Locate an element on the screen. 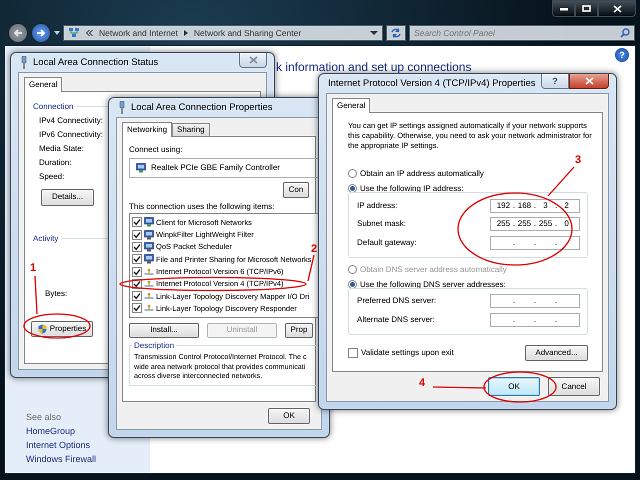 The image size is (640, 480). back-button is located at coordinates (18, 32).